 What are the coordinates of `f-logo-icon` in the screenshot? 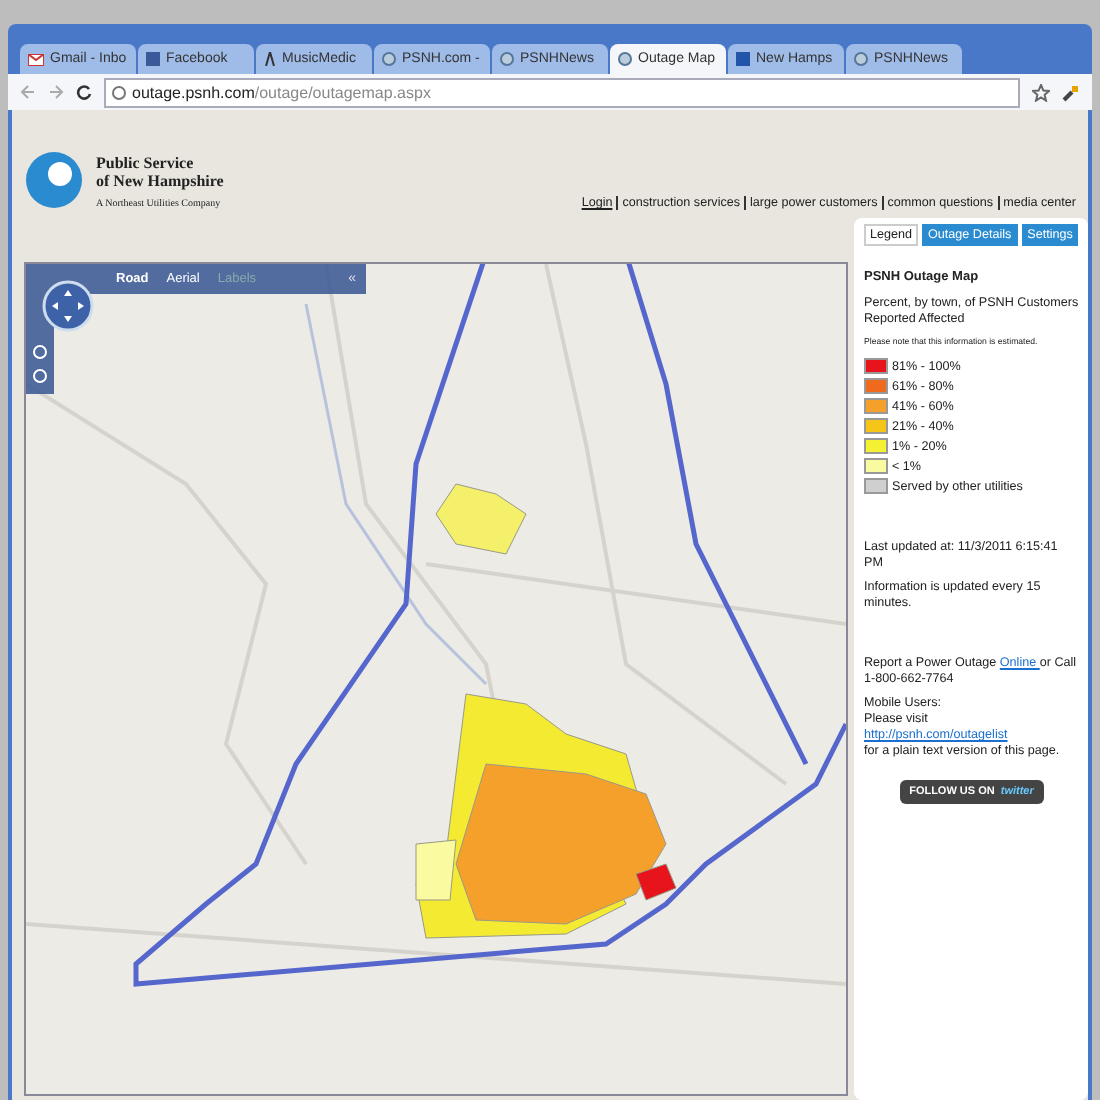 It's located at (153, 59).